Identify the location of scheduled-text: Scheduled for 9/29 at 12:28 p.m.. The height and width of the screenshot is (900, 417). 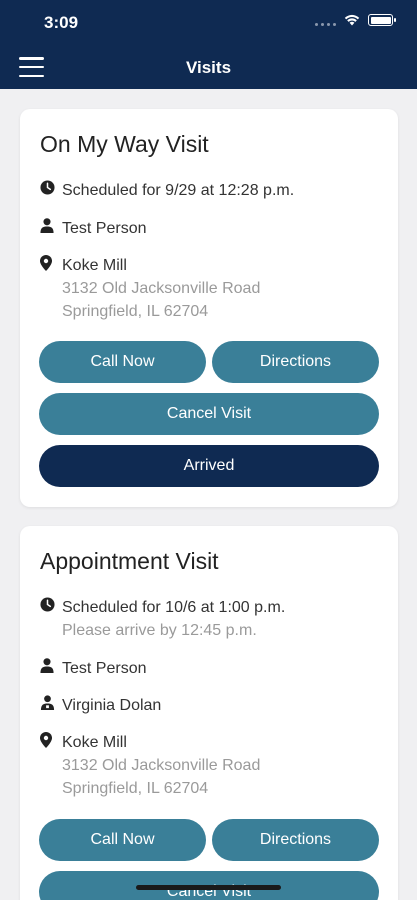
(178, 190).